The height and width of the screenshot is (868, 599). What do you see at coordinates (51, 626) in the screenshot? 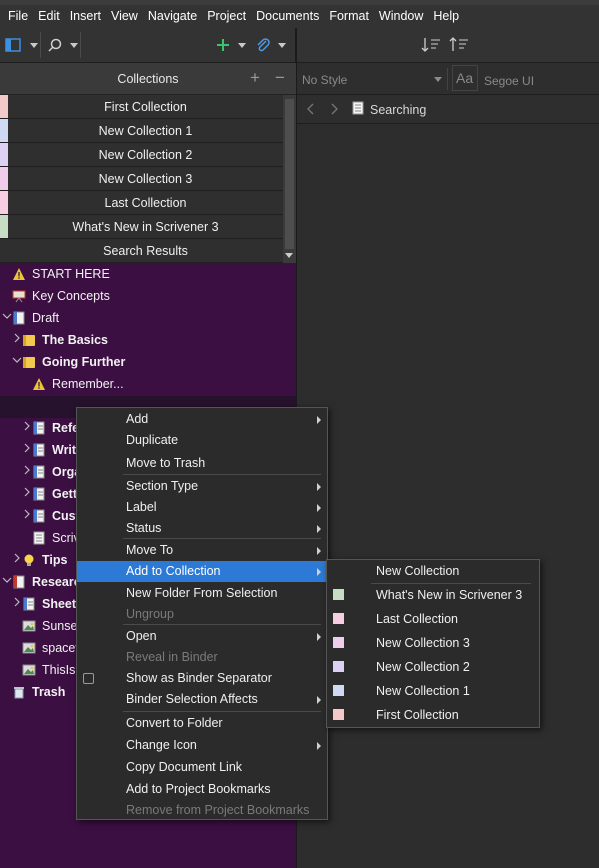
I see `binder-item: Sunset` at bounding box center [51, 626].